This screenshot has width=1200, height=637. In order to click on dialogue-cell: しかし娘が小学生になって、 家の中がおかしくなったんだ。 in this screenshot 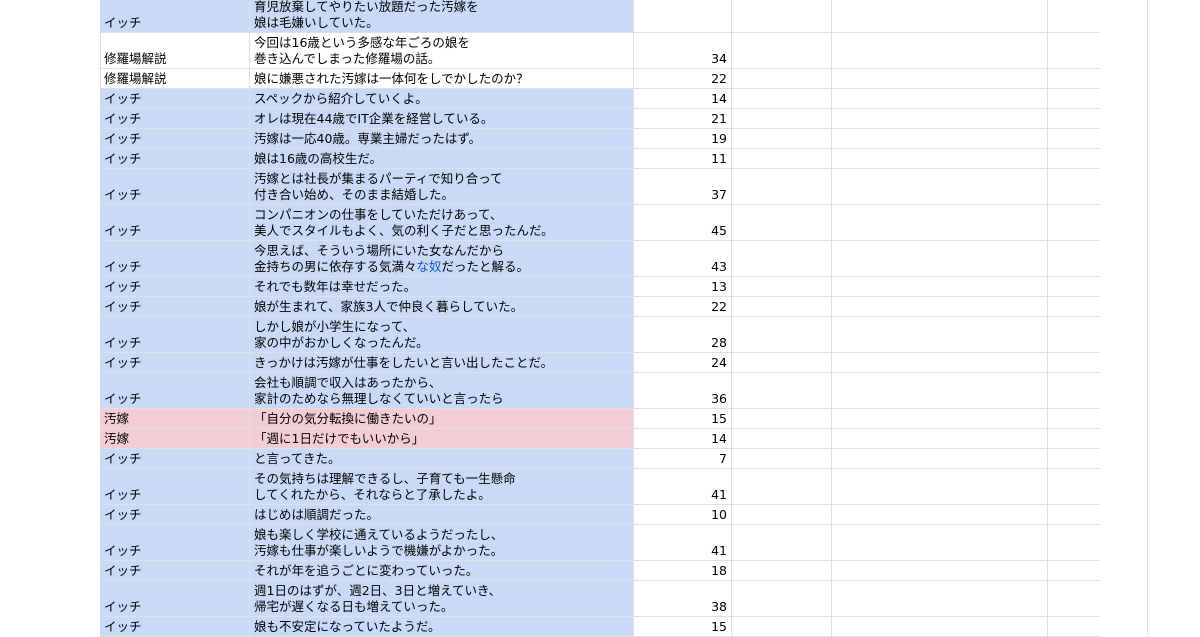, I will do `click(442, 334)`.